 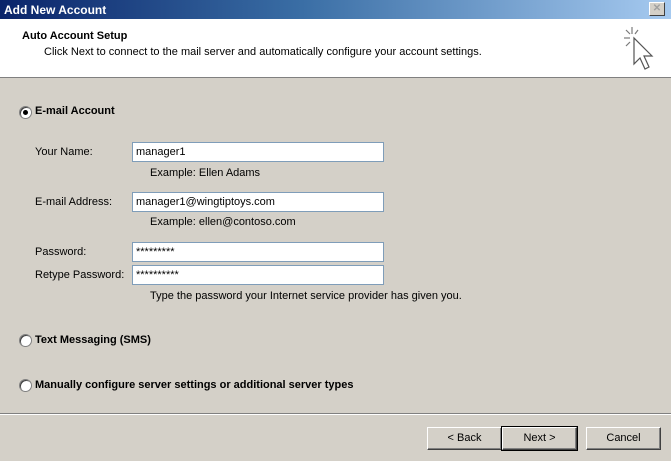 What do you see at coordinates (539, 438) in the screenshot?
I see `next-button: Next >` at bounding box center [539, 438].